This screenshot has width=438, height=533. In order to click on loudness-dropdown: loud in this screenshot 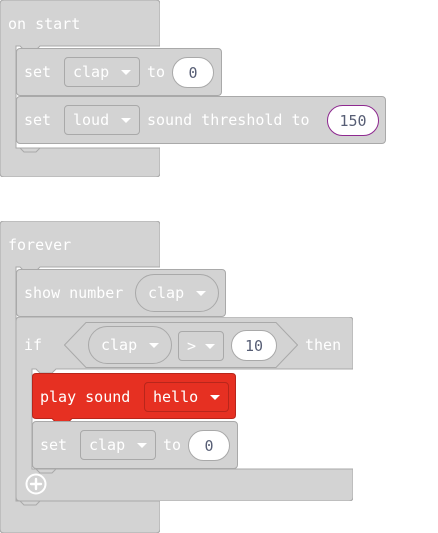, I will do `click(102, 120)`.